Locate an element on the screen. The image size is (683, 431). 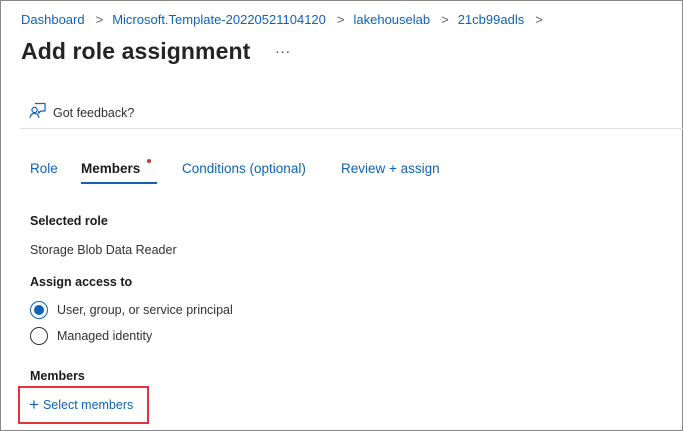
tab-review-assign-label: Review + assign is located at coordinates (390, 168).